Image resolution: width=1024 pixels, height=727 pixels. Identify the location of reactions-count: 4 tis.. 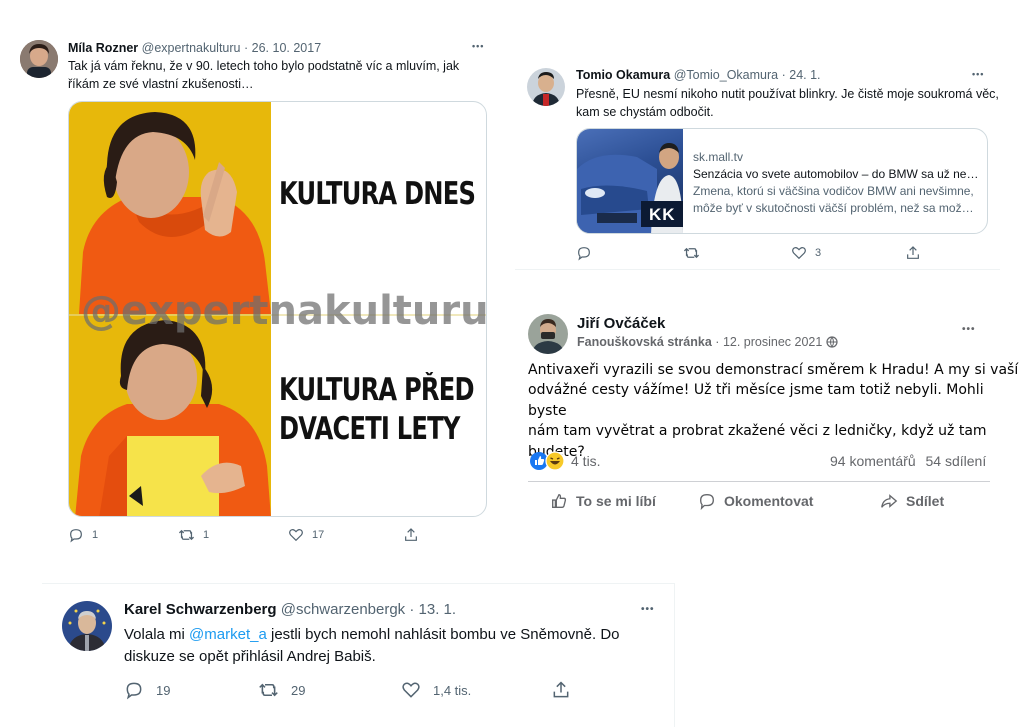
(586, 461).